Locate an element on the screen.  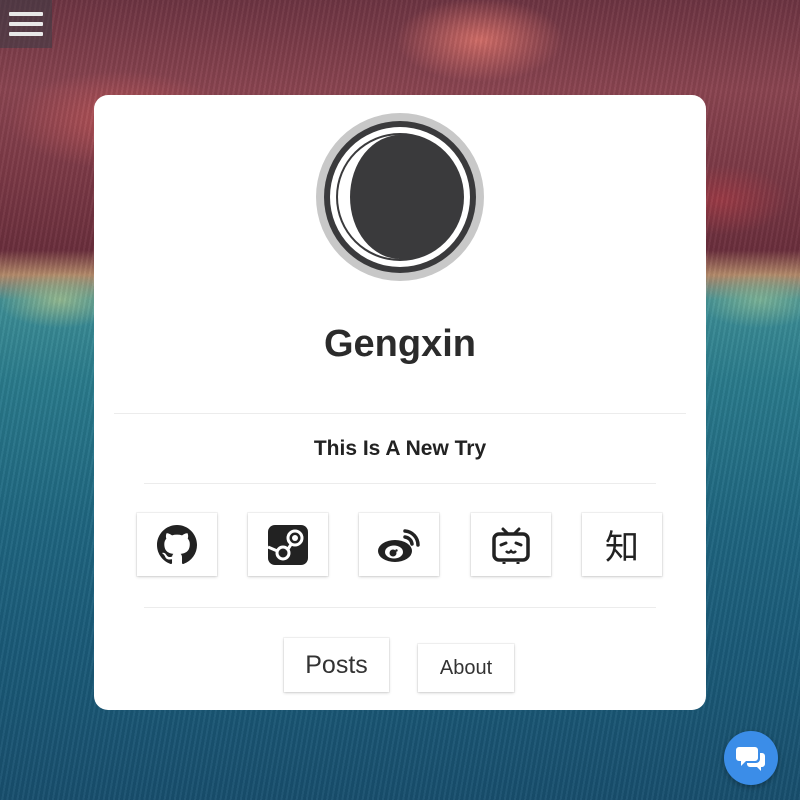
menu-toggle-button is located at coordinates (26, 24).